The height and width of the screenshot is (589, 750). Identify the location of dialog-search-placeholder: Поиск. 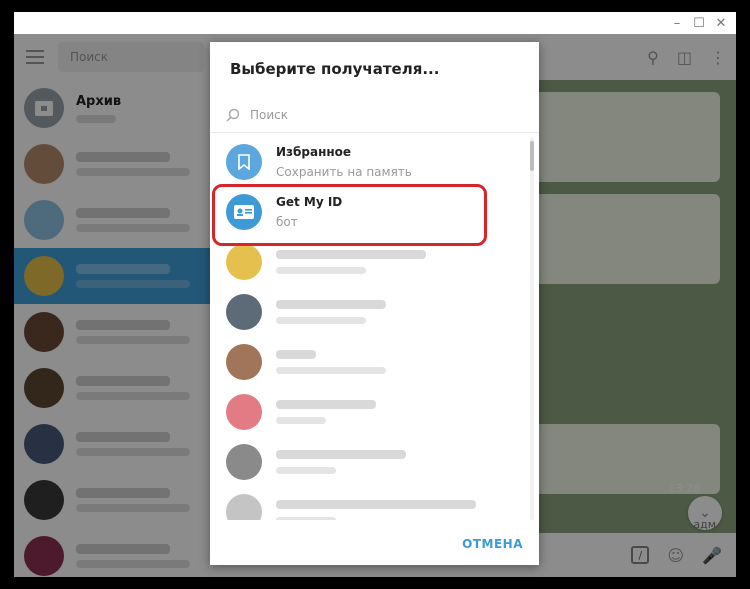
(269, 115).